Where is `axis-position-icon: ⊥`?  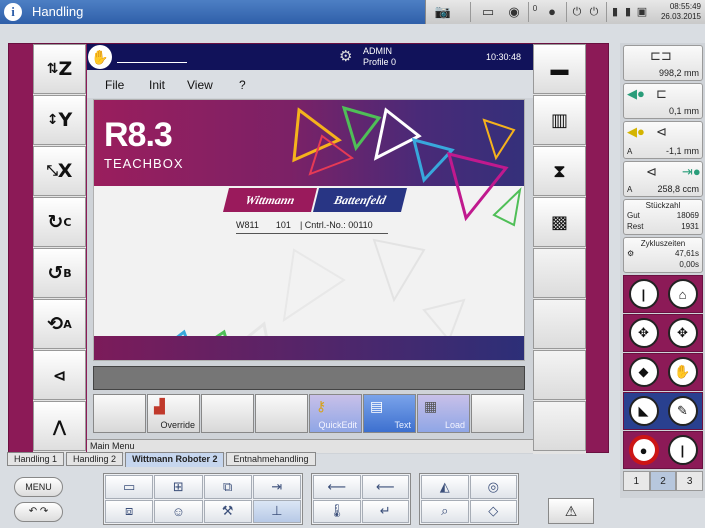 axis-position-icon: ⊥ is located at coordinates (276, 511).